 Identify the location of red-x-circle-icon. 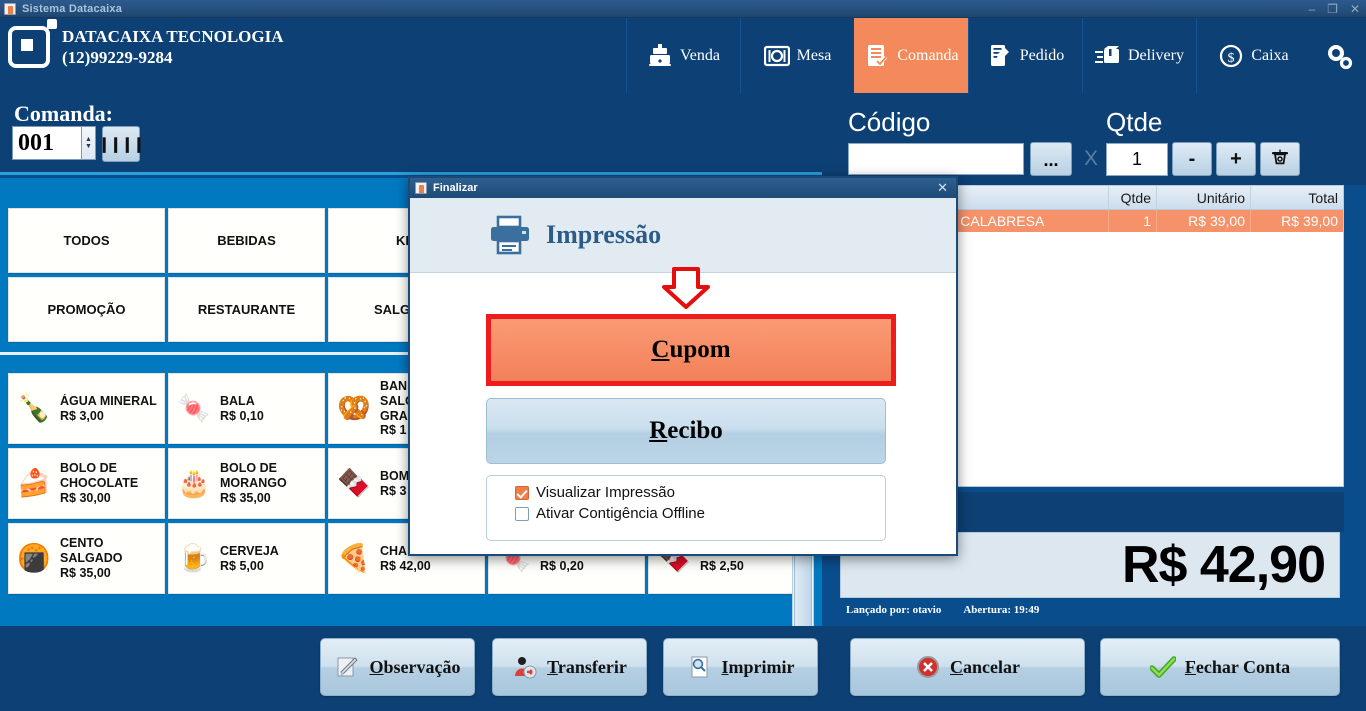
(928, 667).